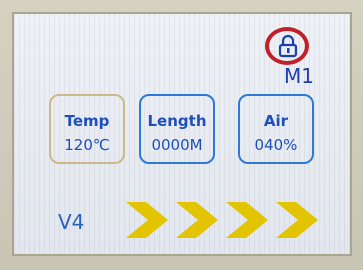 The height and width of the screenshot is (270, 363). Describe the element at coordinates (87, 121) in the screenshot. I see `temp-label: Temp` at that location.